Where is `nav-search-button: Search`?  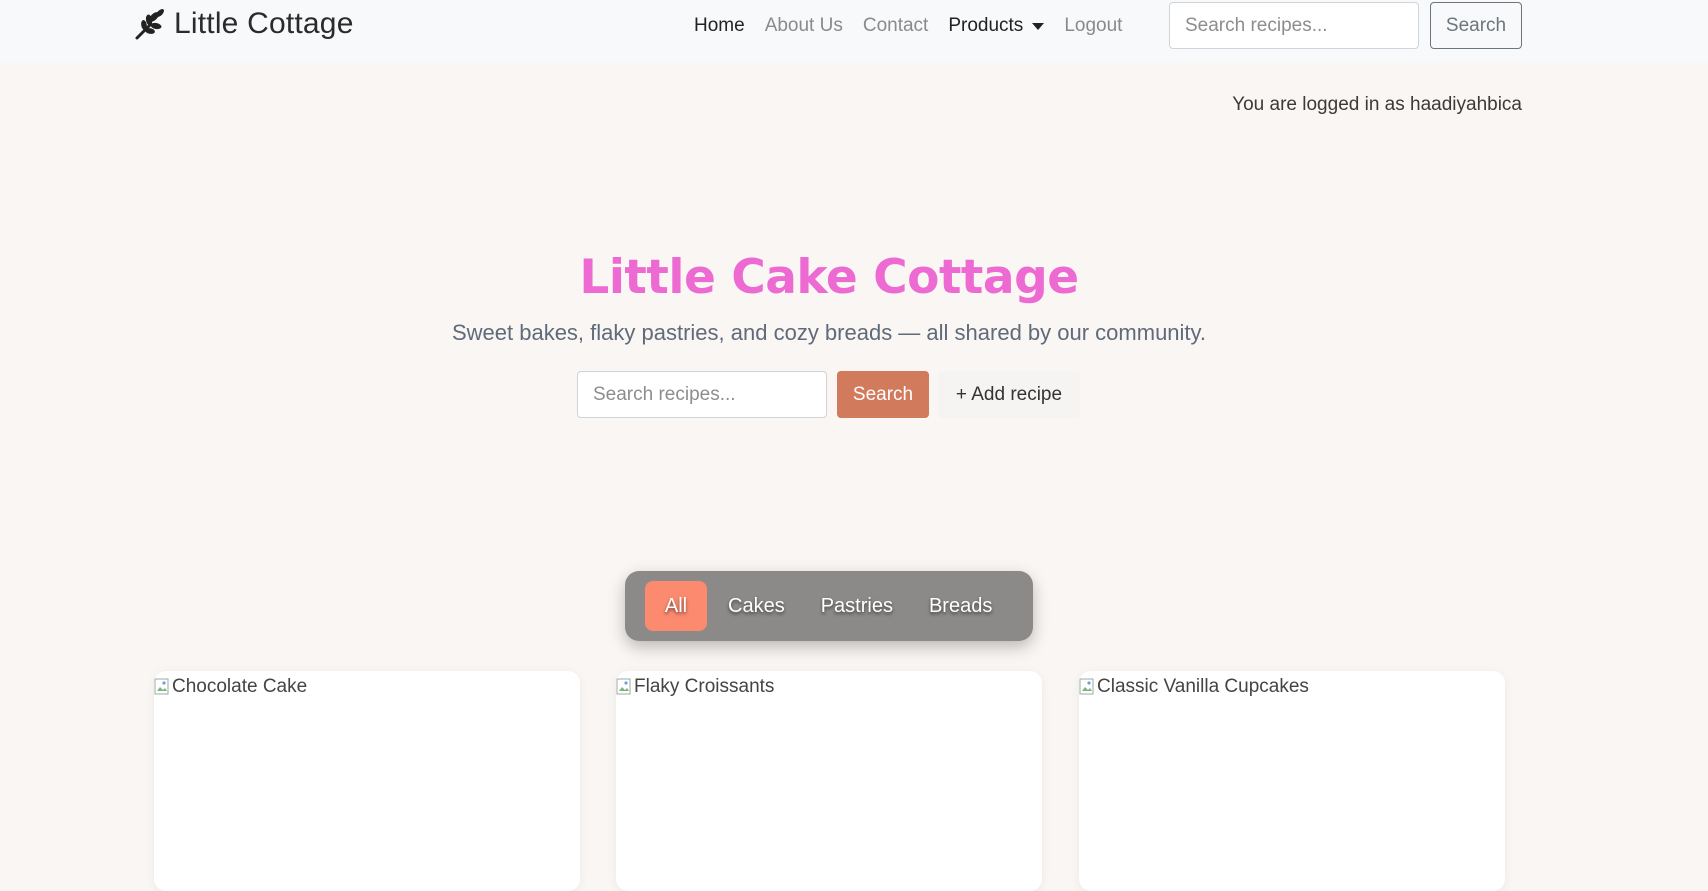
nav-search-button: Search is located at coordinates (1476, 25).